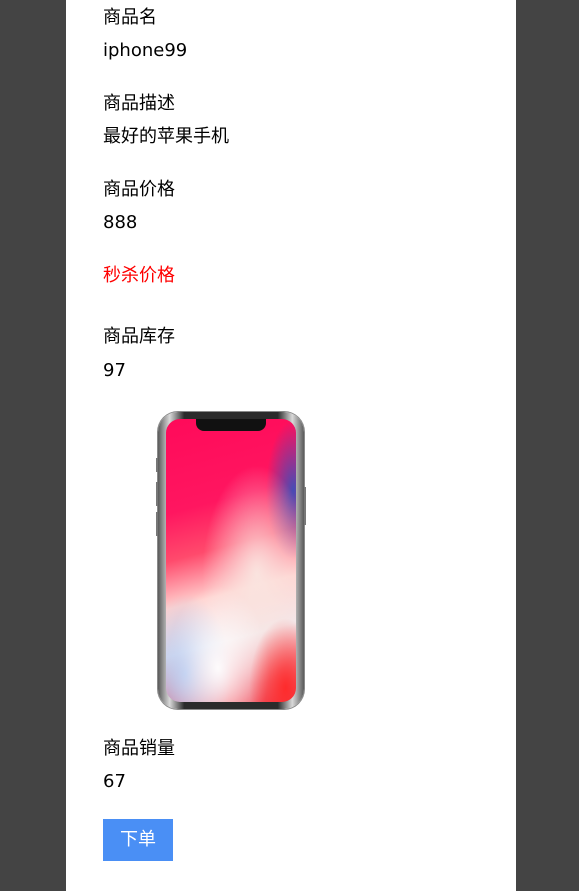 This screenshot has height=891, width=579. I want to click on product-sales-value: 67, so click(114, 781).